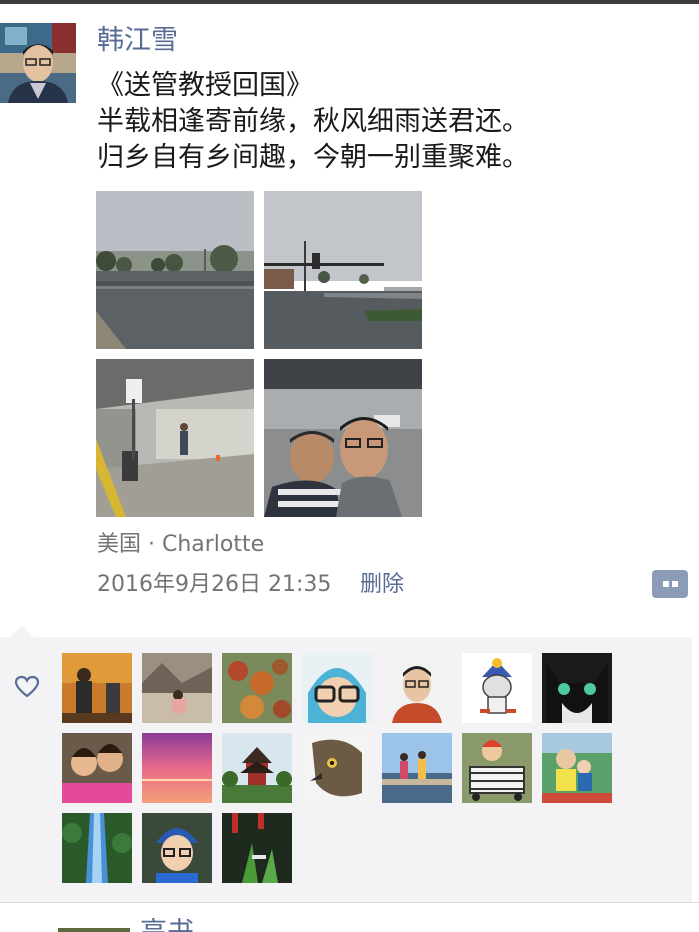  I want to click on heart-icon, so click(27, 686).